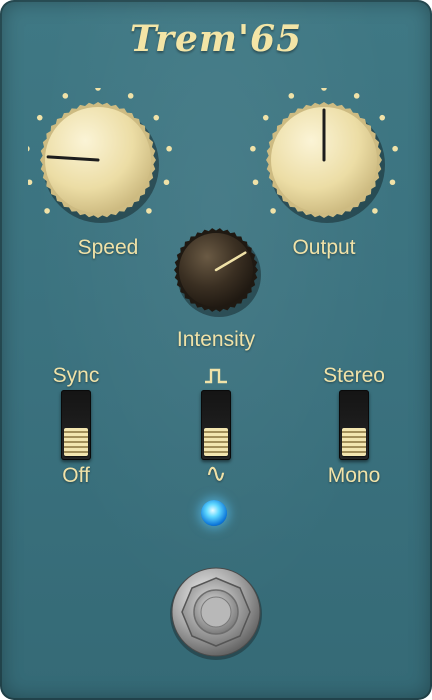 This screenshot has height=700, width=432. I want to click on intensity-knob, so click(216, 272).